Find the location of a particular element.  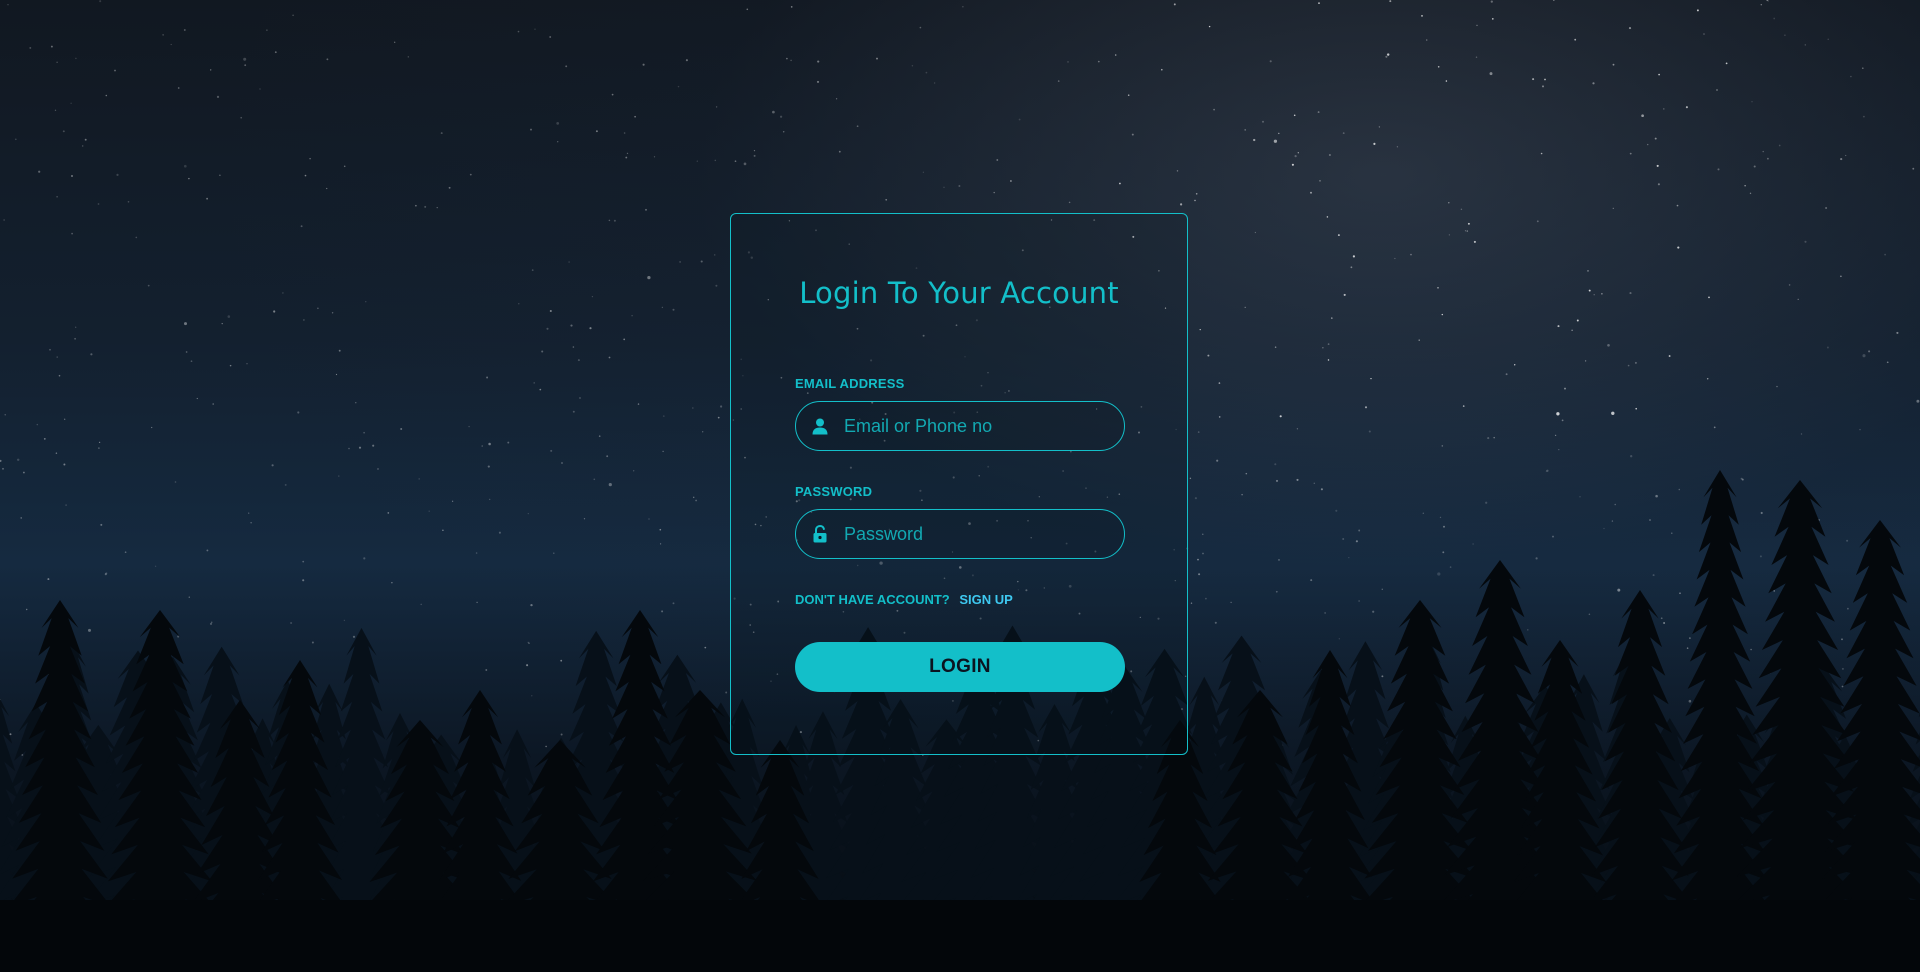

signup-row: DON'T HAVE ACCOUNT? SIGN UP is located at coordinates (904, 599).